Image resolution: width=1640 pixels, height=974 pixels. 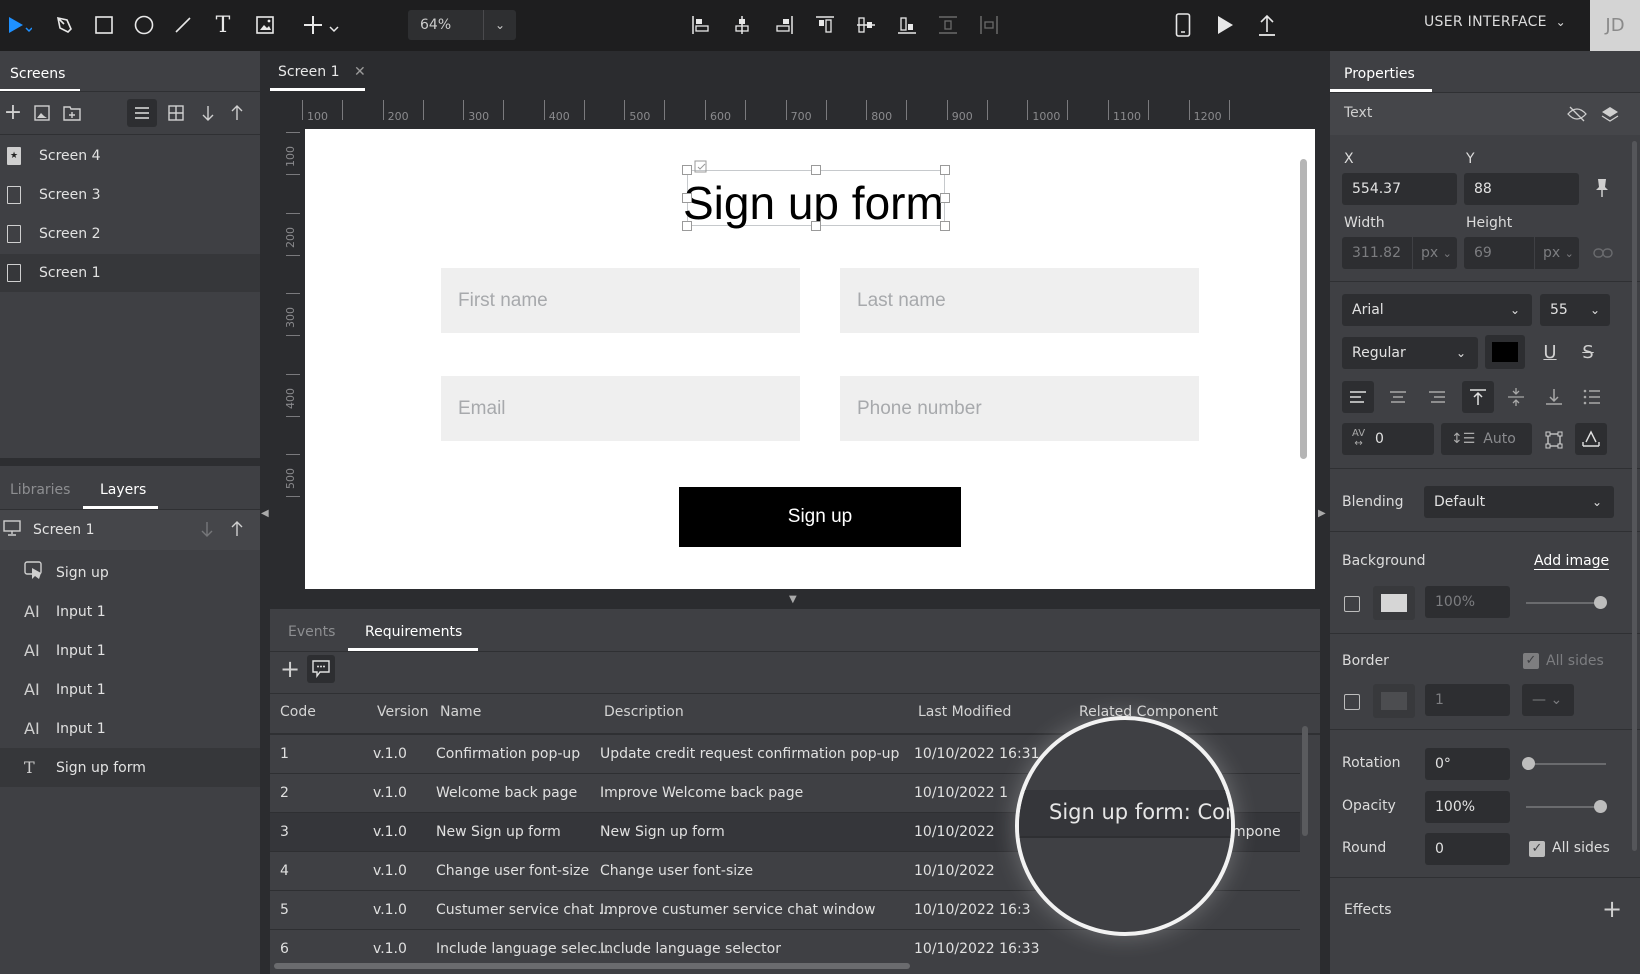 I want to click on ellipse-tool-icon, so click(x=144, y=25).